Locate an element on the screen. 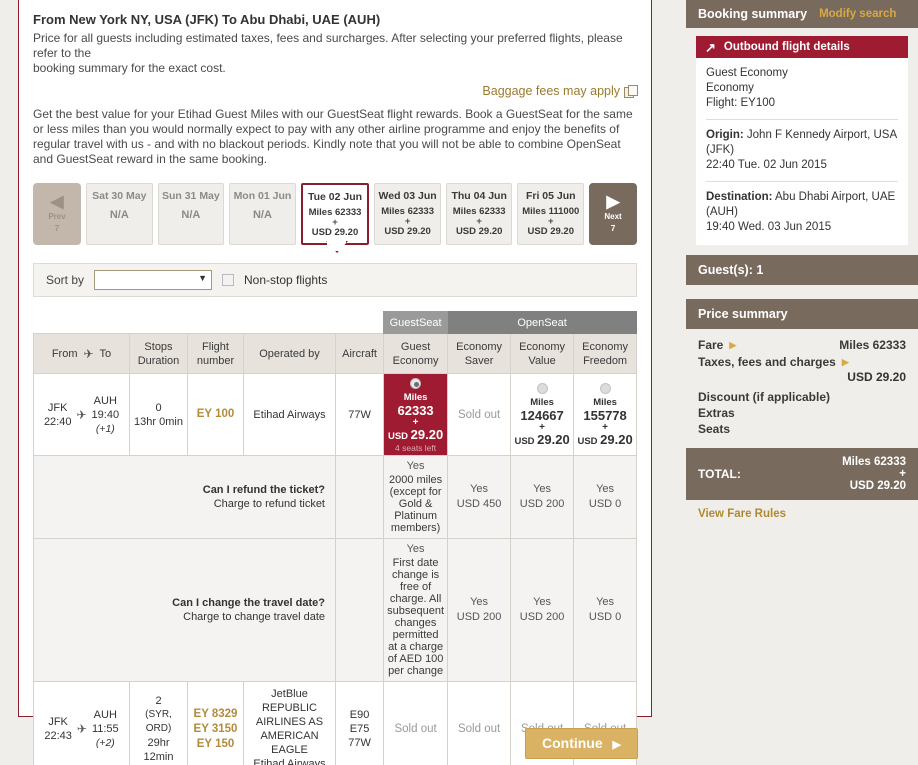  destination-label: Destination: is located at coordinates (739, 197).